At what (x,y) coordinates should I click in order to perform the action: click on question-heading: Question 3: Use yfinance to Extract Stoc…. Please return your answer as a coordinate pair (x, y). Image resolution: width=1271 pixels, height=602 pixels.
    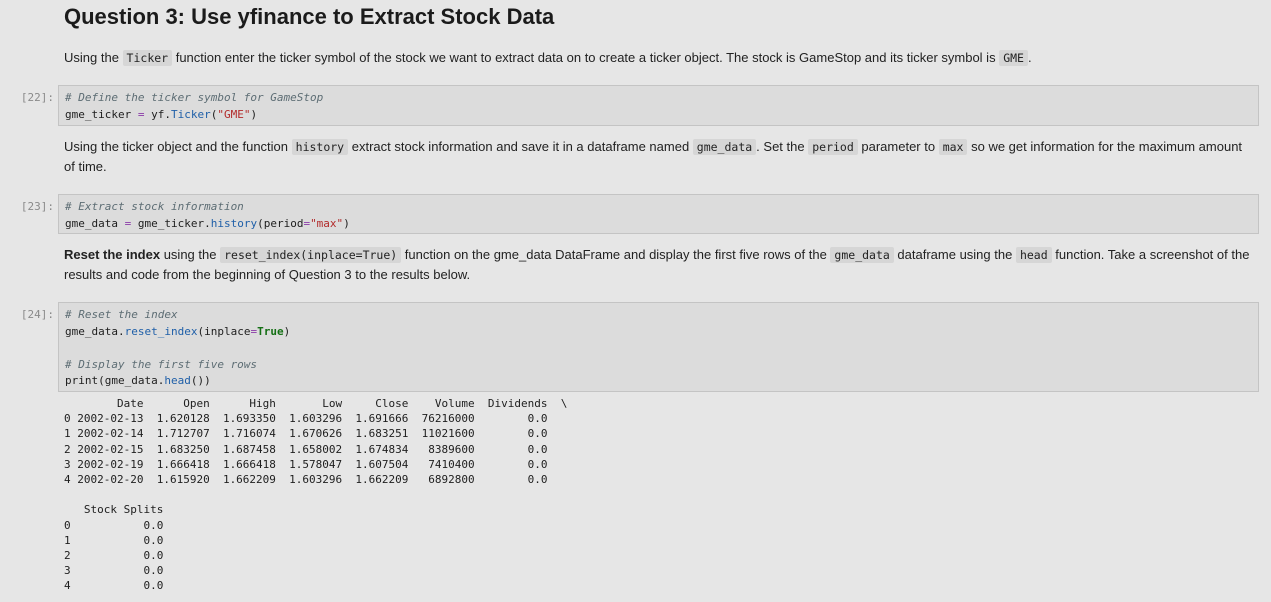
    Looking at the image, I should click on (309, 16).